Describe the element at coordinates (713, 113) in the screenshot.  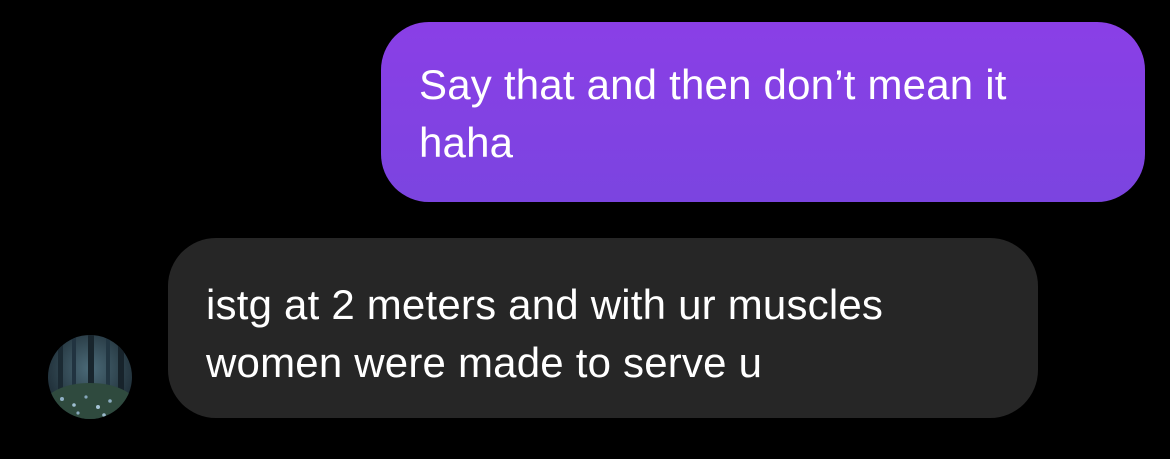
I see `sent-message-text: Say that and then don’t mean it haha` at that location.